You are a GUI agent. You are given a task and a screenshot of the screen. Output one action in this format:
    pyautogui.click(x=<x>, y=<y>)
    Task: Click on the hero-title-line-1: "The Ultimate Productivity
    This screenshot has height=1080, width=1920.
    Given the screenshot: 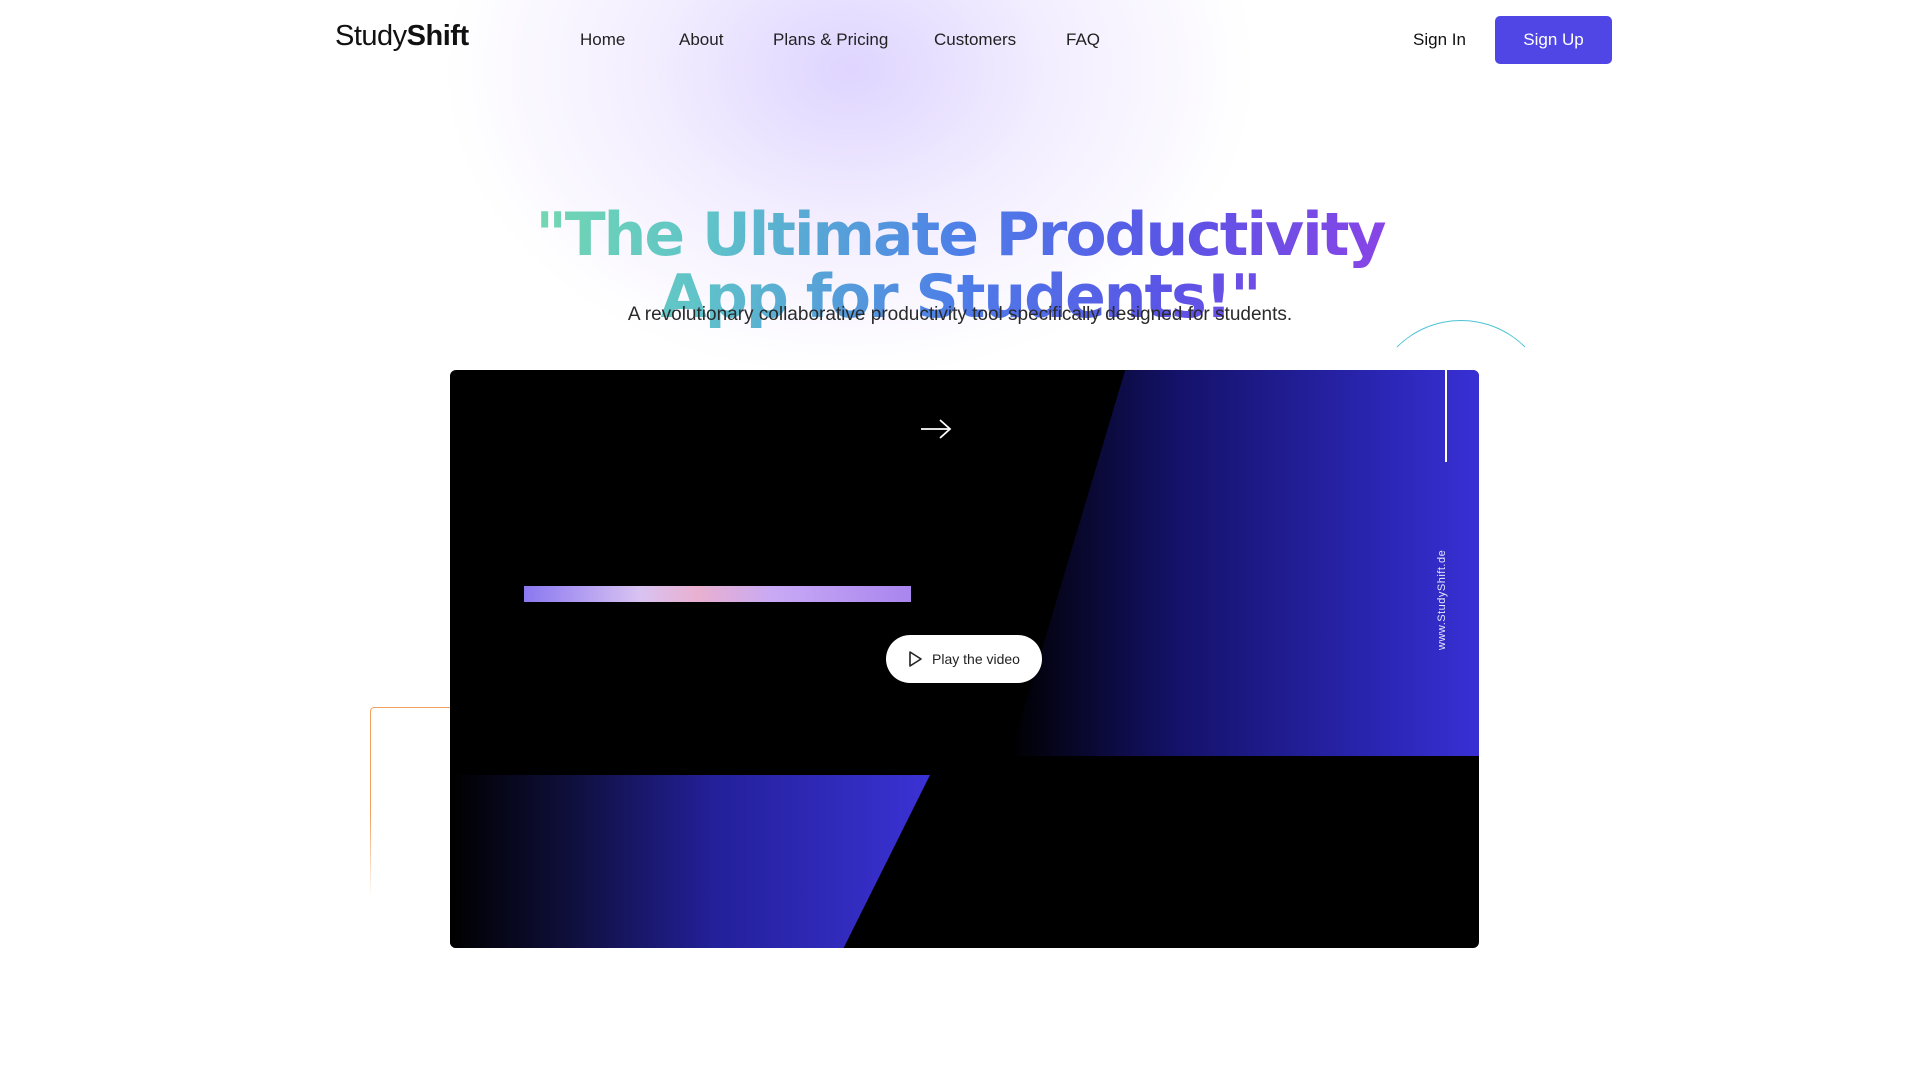 What is the action you would take?
    pyautogui.click(x=960, y=235)
    